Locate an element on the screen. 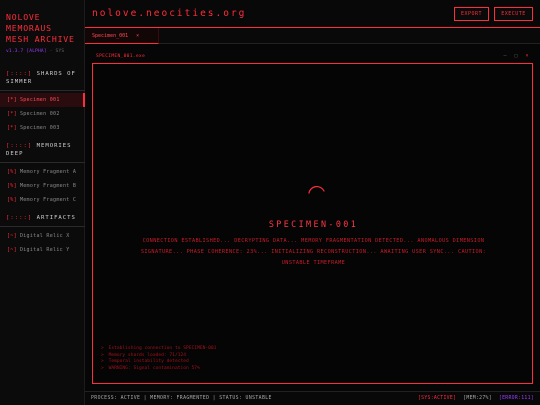 Image resolution: width=540 pixels, height=405 pixels. sys-indicator: [SYS:ACTIVE] is located at coordinates (437, 398).